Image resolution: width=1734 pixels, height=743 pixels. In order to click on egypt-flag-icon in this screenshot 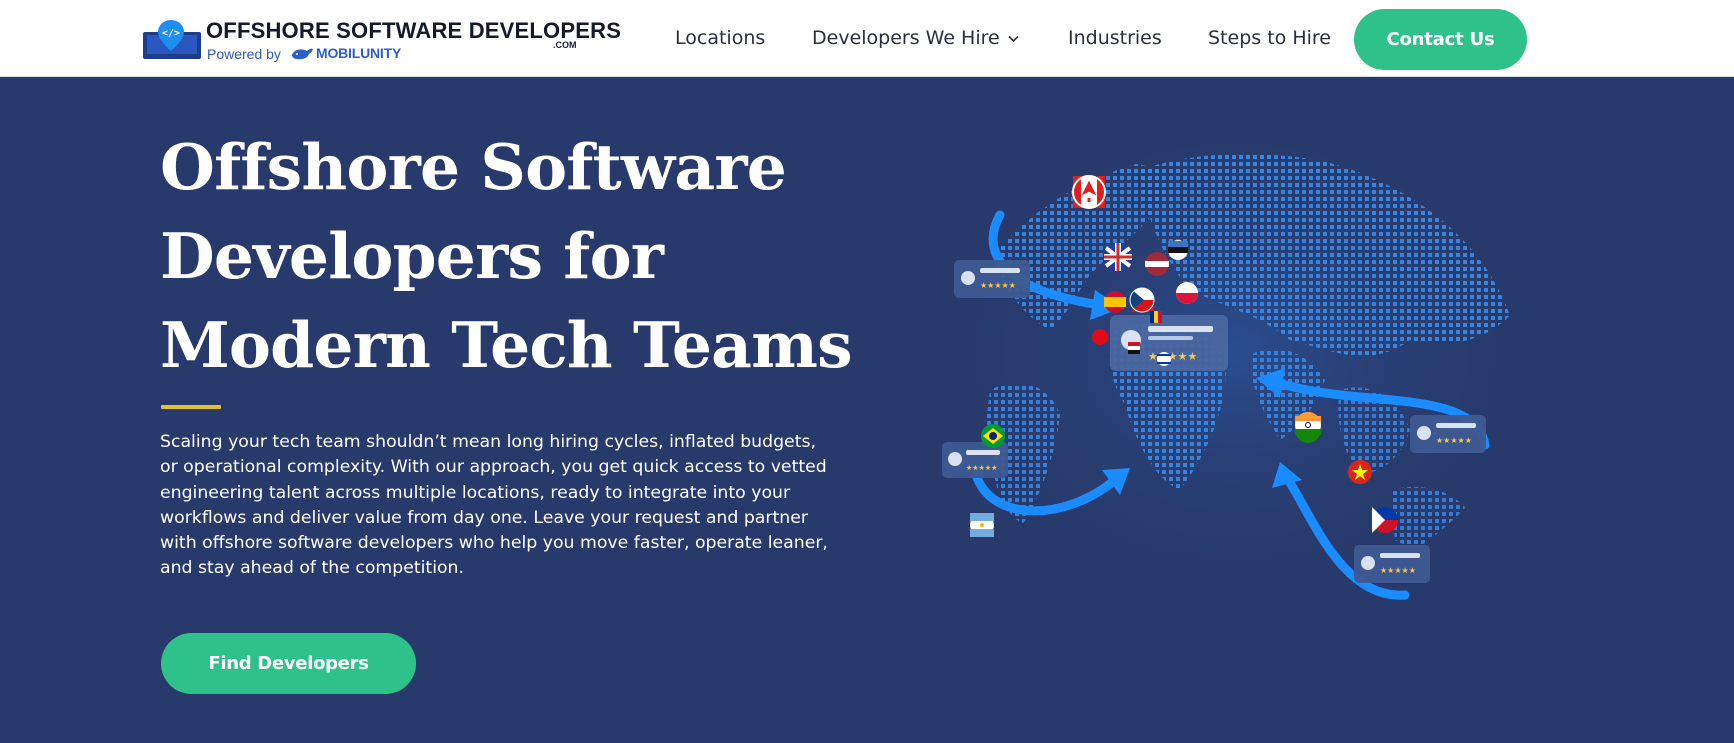, I will do `click(1134, 348)`.